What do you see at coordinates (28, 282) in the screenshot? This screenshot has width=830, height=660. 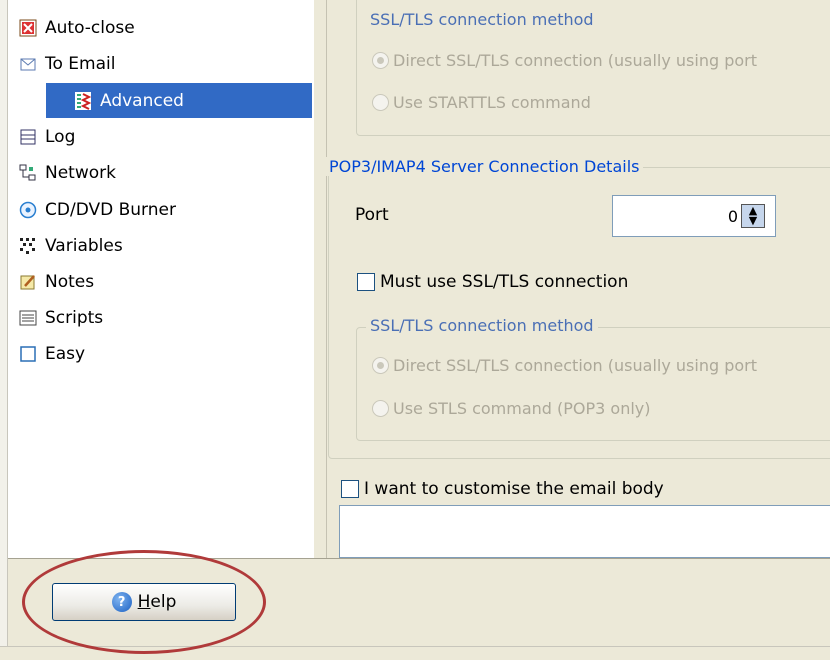 I see `notes-icon` at bounding box center [28, 282].